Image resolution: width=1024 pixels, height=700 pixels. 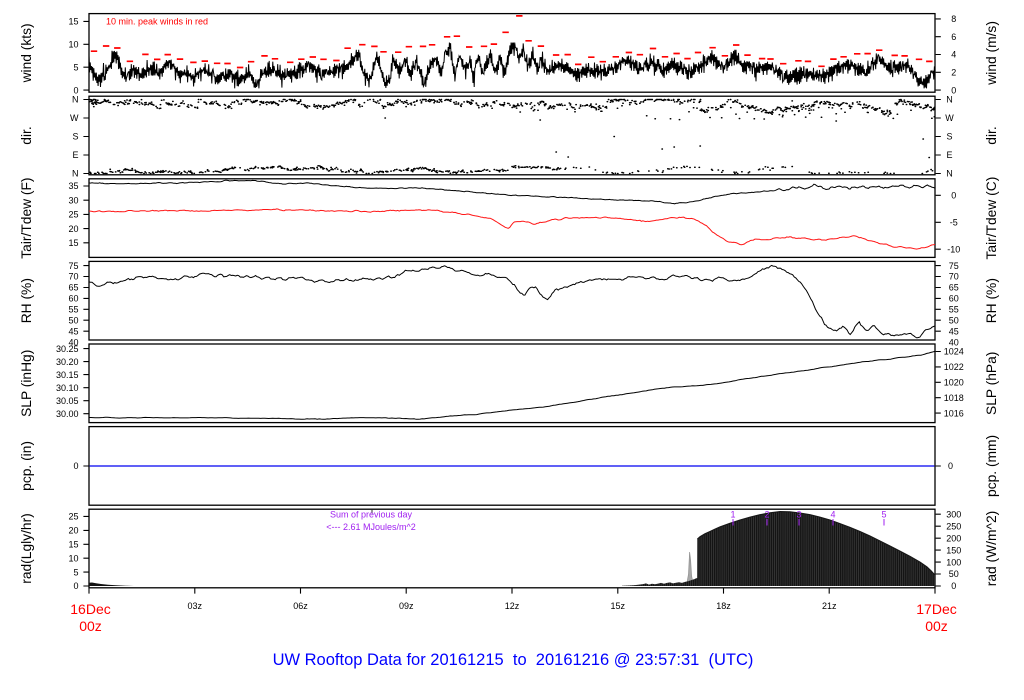 I want to click on svg-text: 200, so click(x=953, y=538).